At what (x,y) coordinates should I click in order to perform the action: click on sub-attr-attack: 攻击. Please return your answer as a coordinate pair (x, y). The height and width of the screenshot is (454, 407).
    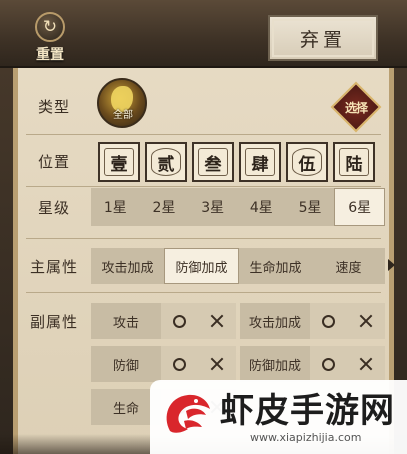
    Looking at the image, I should click on (163, 321).